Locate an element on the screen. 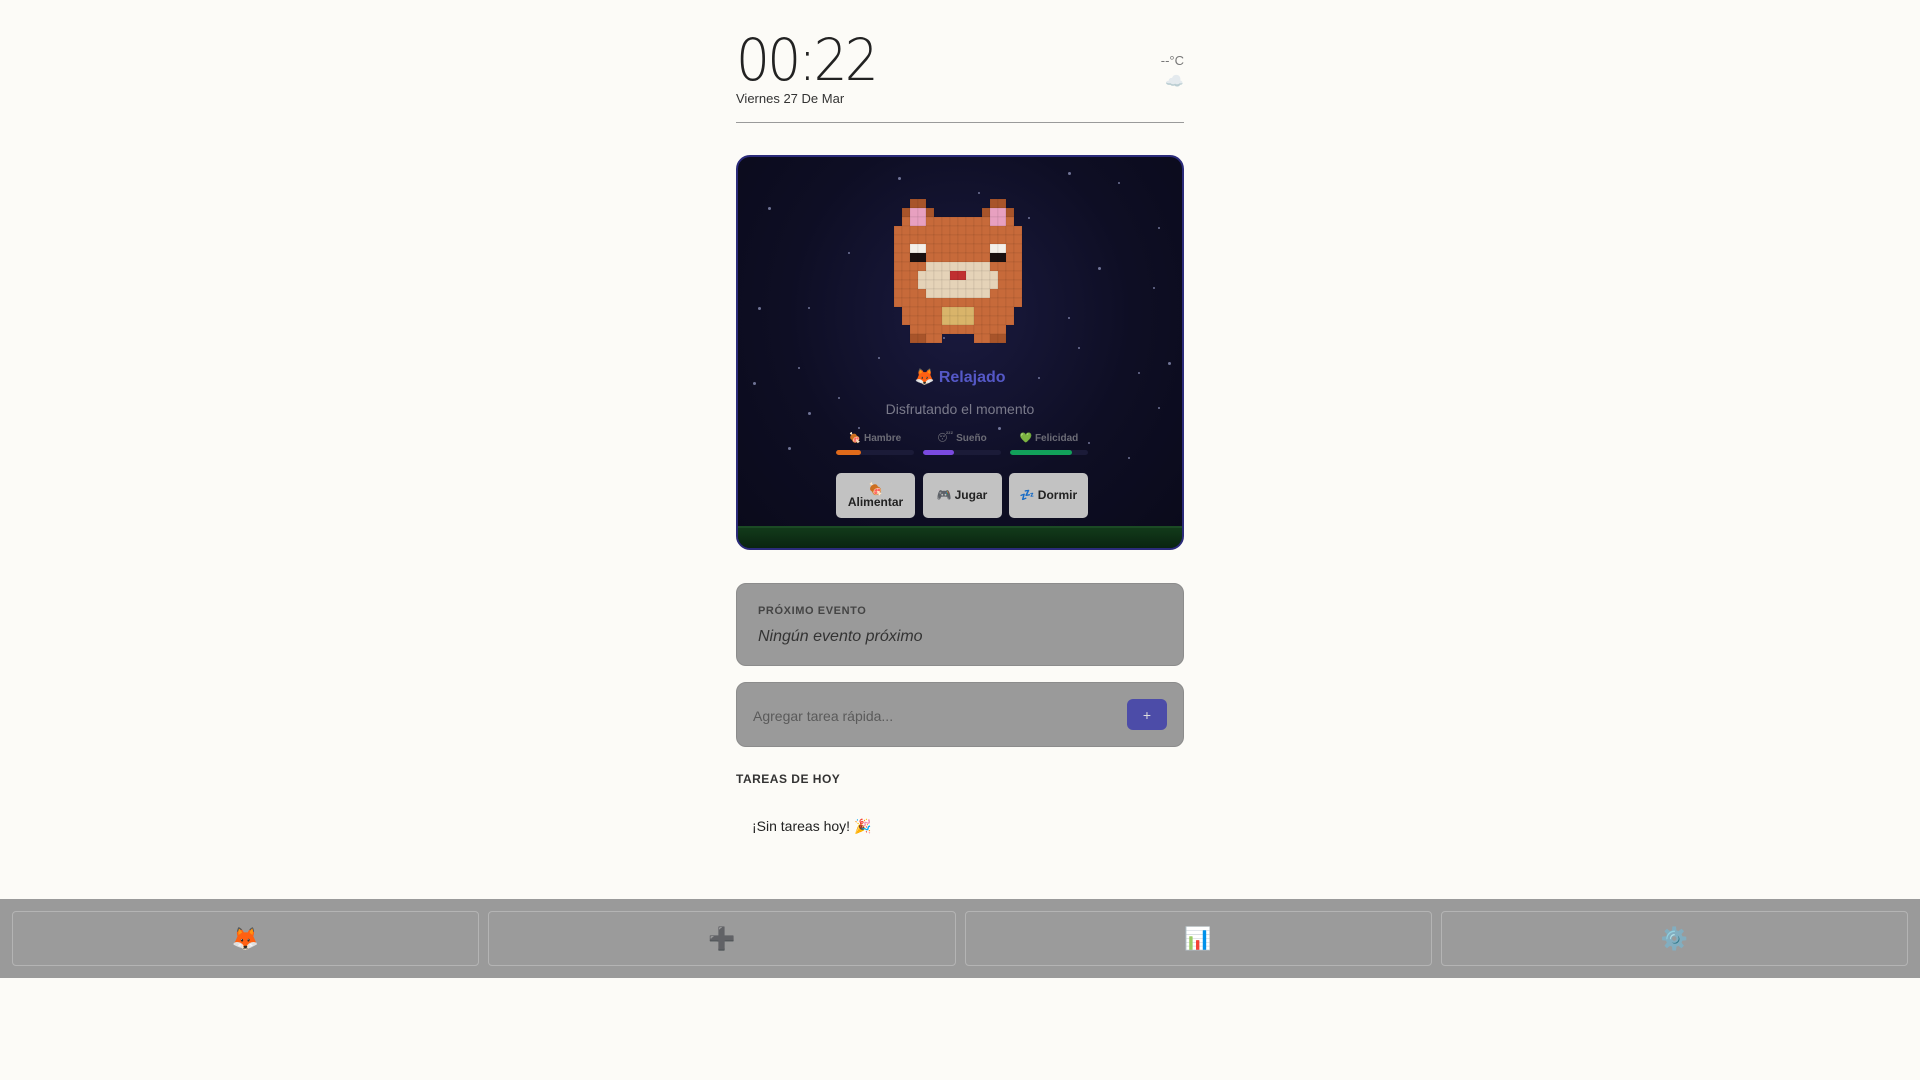  stat-happiness-label: 💚 Felicidad is located at coordinates (1049, 438).